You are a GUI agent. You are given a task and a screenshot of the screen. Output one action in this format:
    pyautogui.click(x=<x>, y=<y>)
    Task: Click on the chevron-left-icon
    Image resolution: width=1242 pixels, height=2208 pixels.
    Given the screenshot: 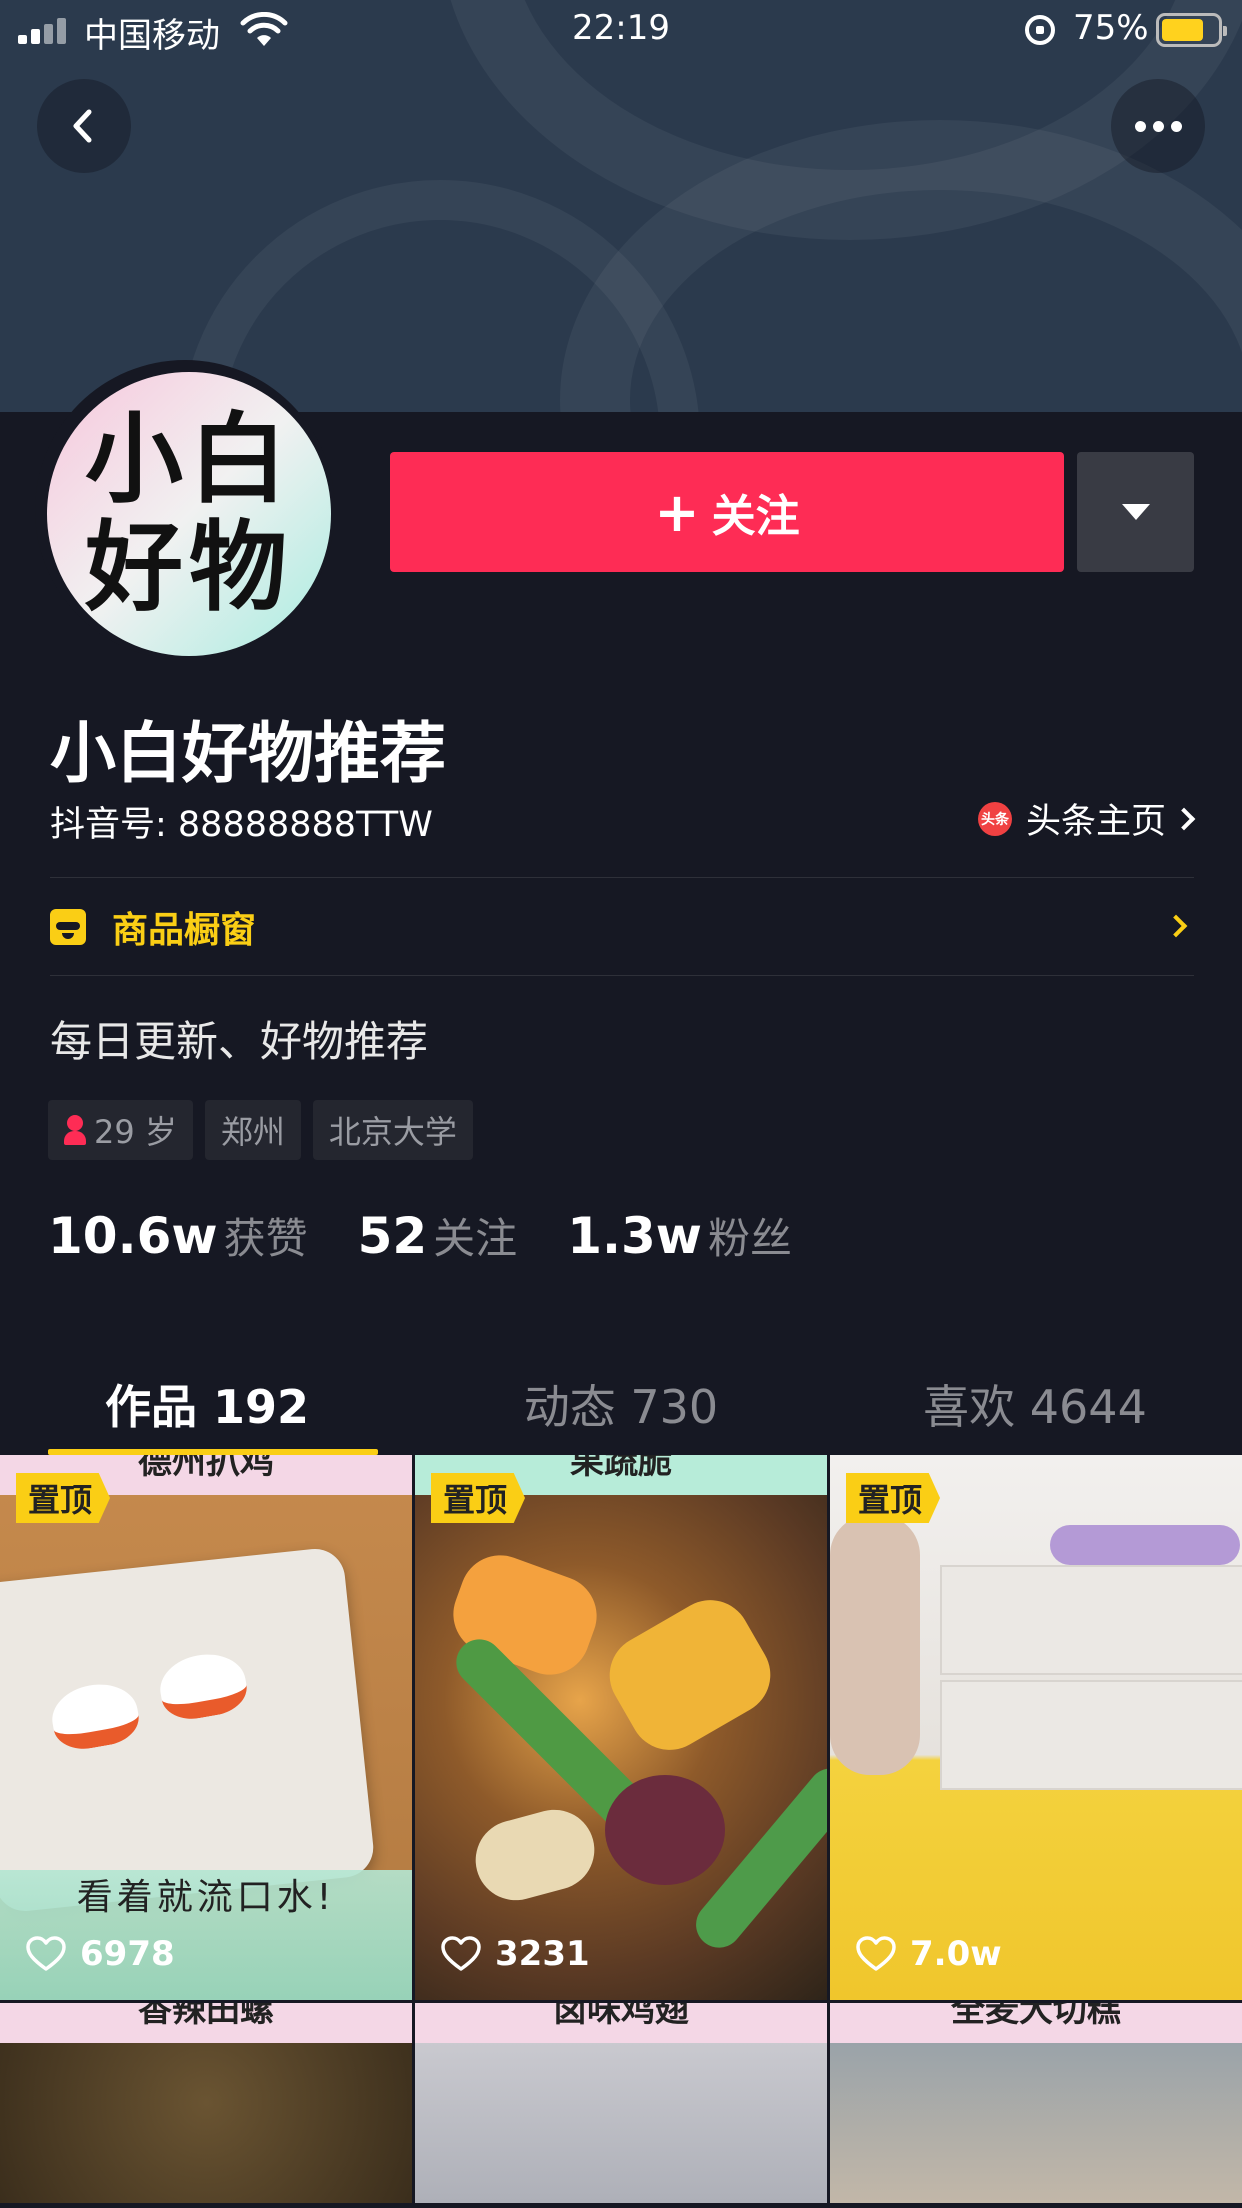 What is the action you would take?
    pyautogui.click(x=82, y=126)
    